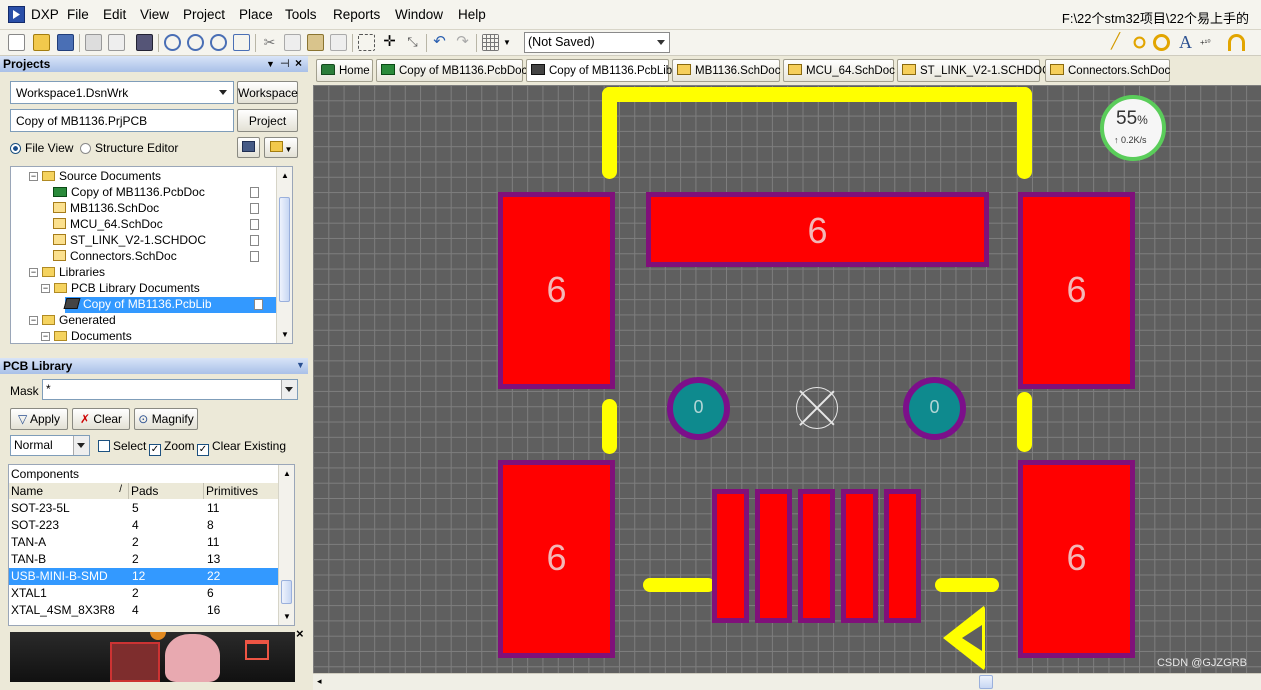 This screenshot has height=690, width=1261. Describe the element at coordinates (16, 42) in the screenshot. I see `new-file-icon` at that location.